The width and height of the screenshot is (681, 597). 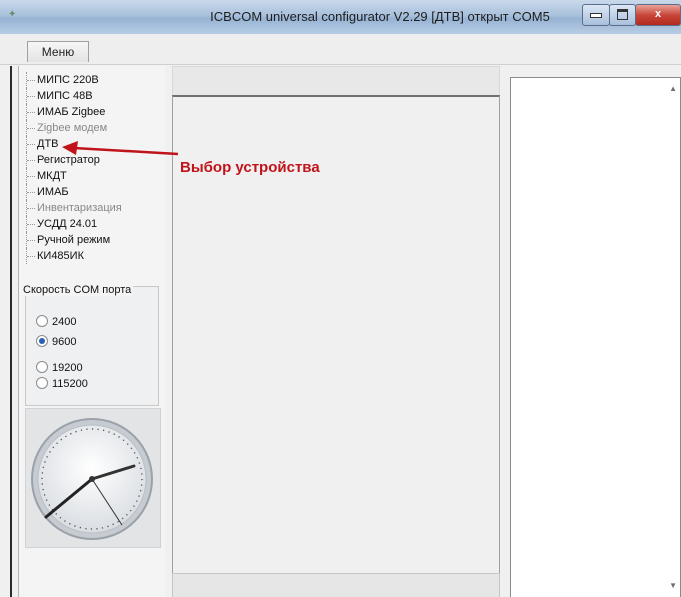 I want to click on device-item-imab: ИМАБ, so click(x=92, y=192).